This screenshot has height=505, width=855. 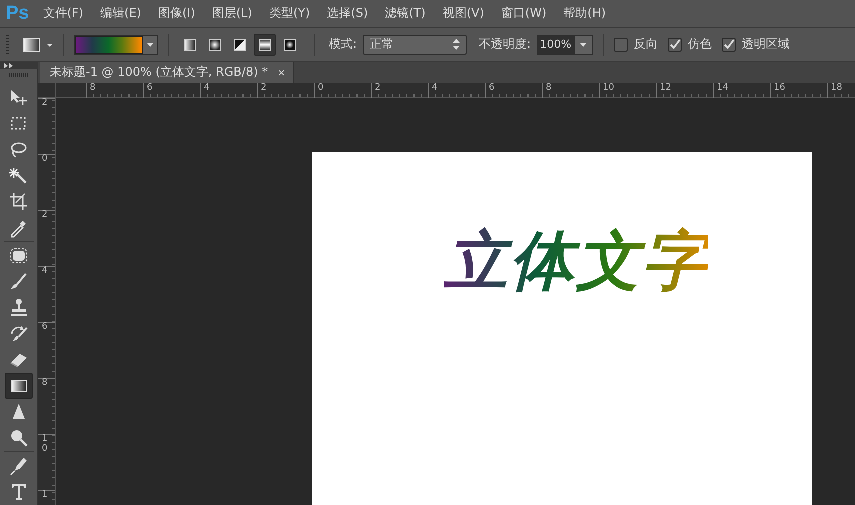 What do you see at coordinates (585, 13) in the screenshot?
I see `menu-item: 帮助(H)` at bounding box center [585, 13].